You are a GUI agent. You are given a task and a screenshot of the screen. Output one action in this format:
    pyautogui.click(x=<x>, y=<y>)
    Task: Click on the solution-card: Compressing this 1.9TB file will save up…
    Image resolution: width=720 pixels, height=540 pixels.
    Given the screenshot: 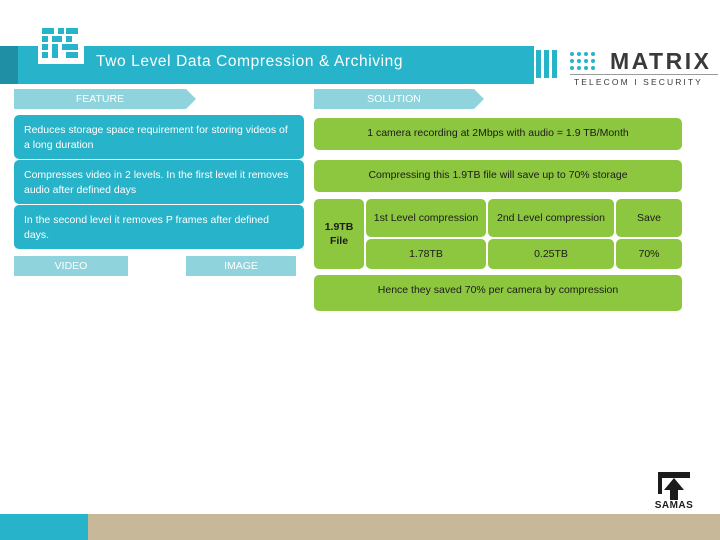 What is the action you would take?
    pyautogui.click(x=498, y=176)
    